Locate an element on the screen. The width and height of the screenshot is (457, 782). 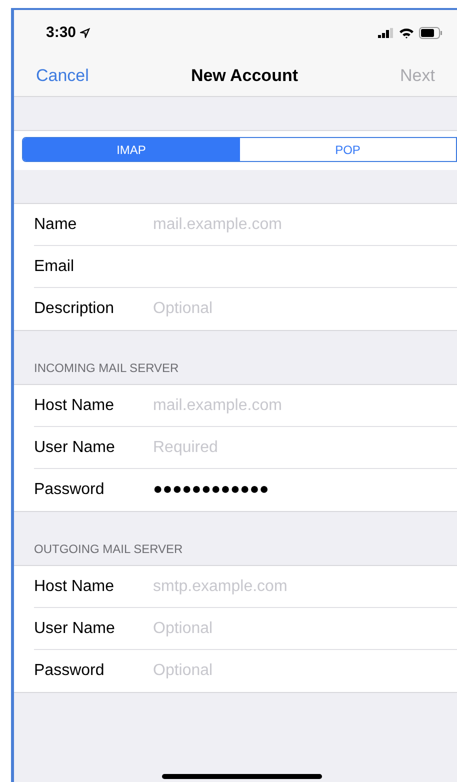
signal-icon is located at coordinates (386, 33).